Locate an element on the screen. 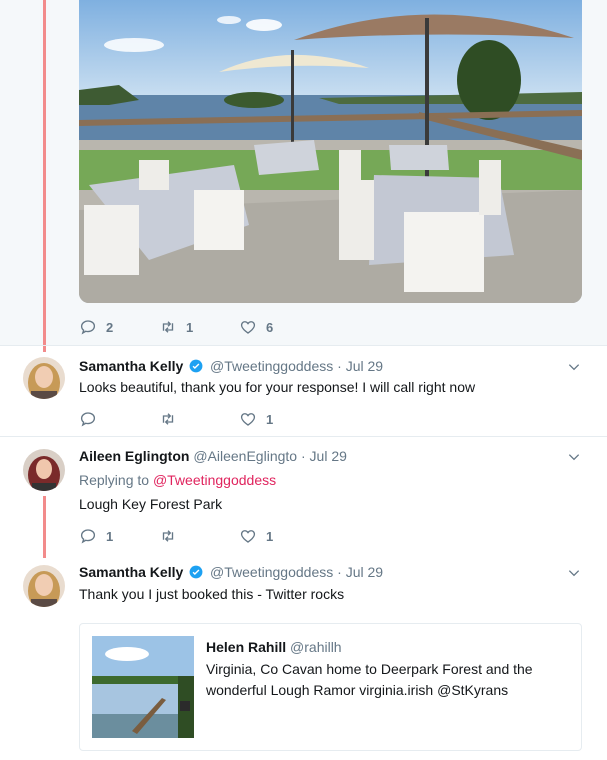 The image size is (607, 760). like-button: 6 is located at coordinates (279, 327).